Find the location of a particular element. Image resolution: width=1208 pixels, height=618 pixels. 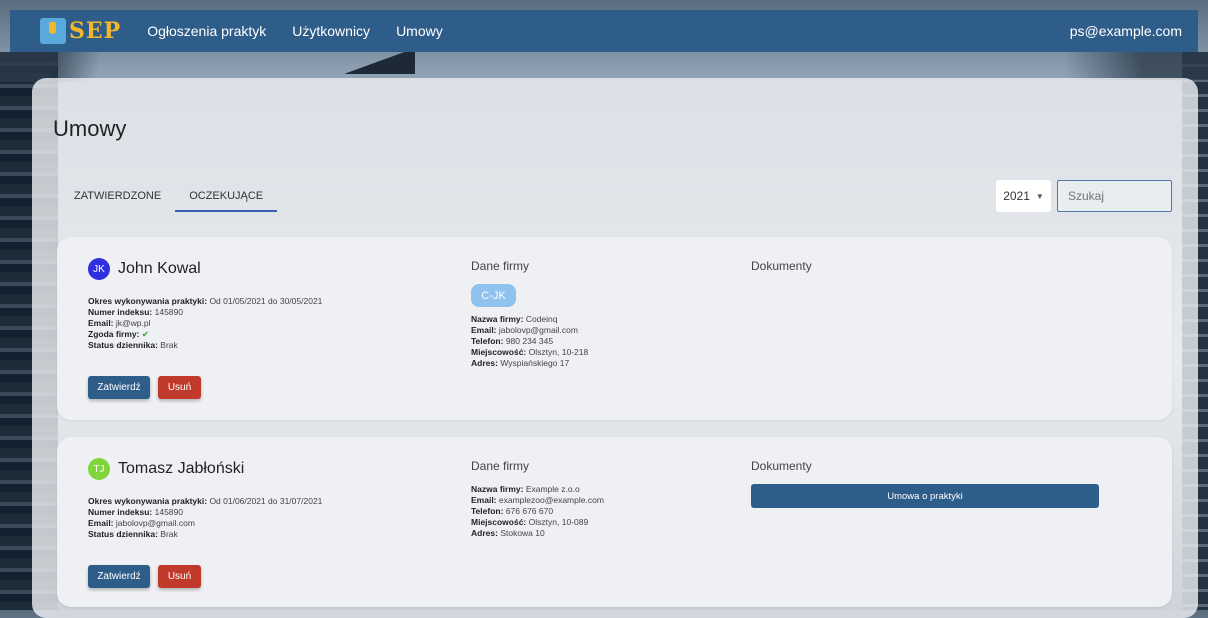

company-name-row: Nazwa firmy: Codeinq is located at coordinates (514, 319).